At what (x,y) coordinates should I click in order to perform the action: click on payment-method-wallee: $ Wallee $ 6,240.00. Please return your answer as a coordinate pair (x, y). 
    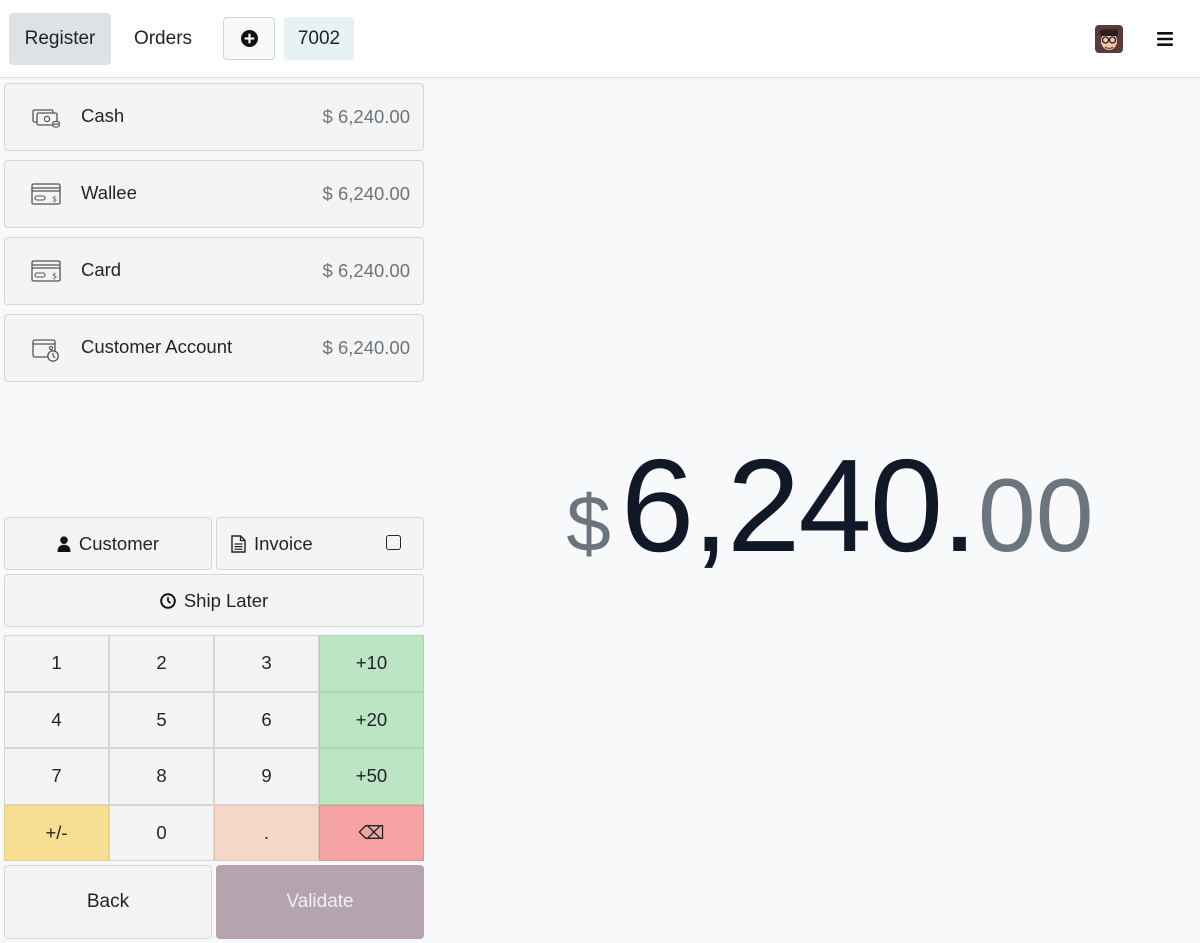
    Looking at the image, I should click on (214, 194).